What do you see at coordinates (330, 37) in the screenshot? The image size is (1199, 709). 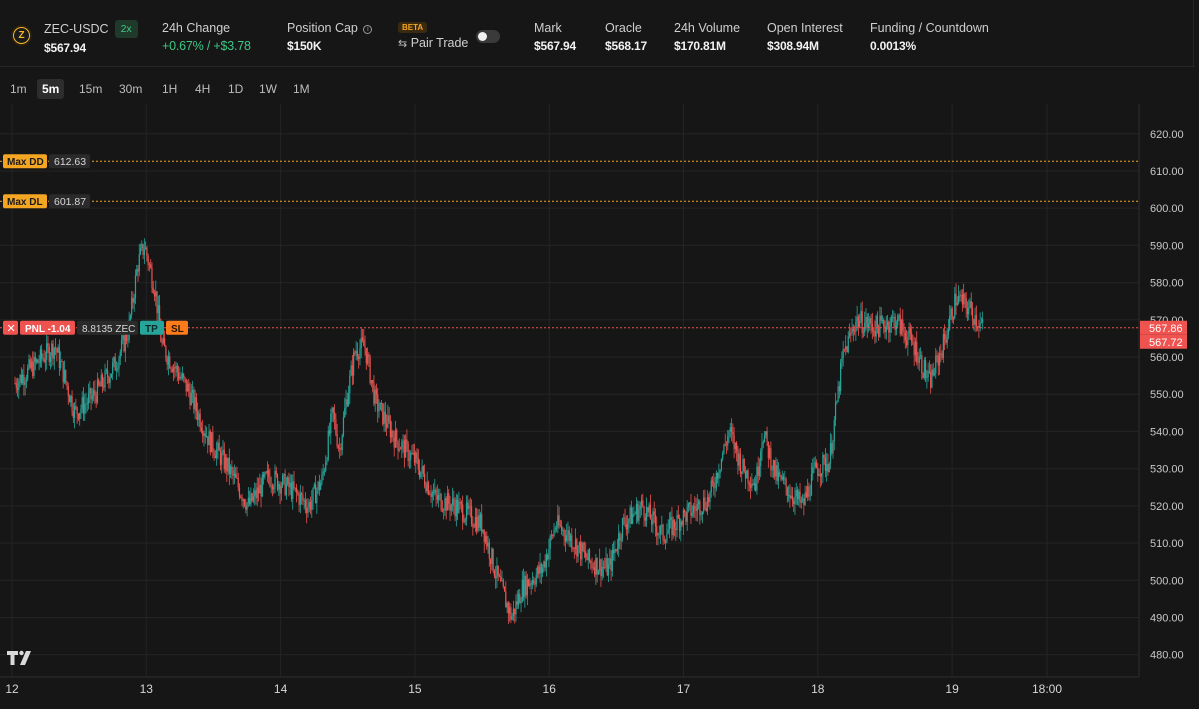 I see `position-cap-stat: Position Cap i $150K` at bounding box center [330, 37].